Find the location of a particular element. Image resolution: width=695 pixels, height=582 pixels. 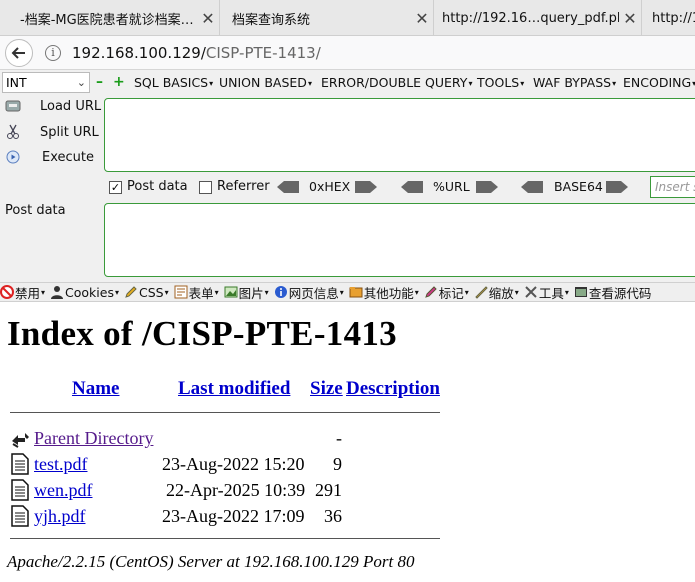

file-date: 23-Aug-2022 15:20 is located at coordinates (233, 464).